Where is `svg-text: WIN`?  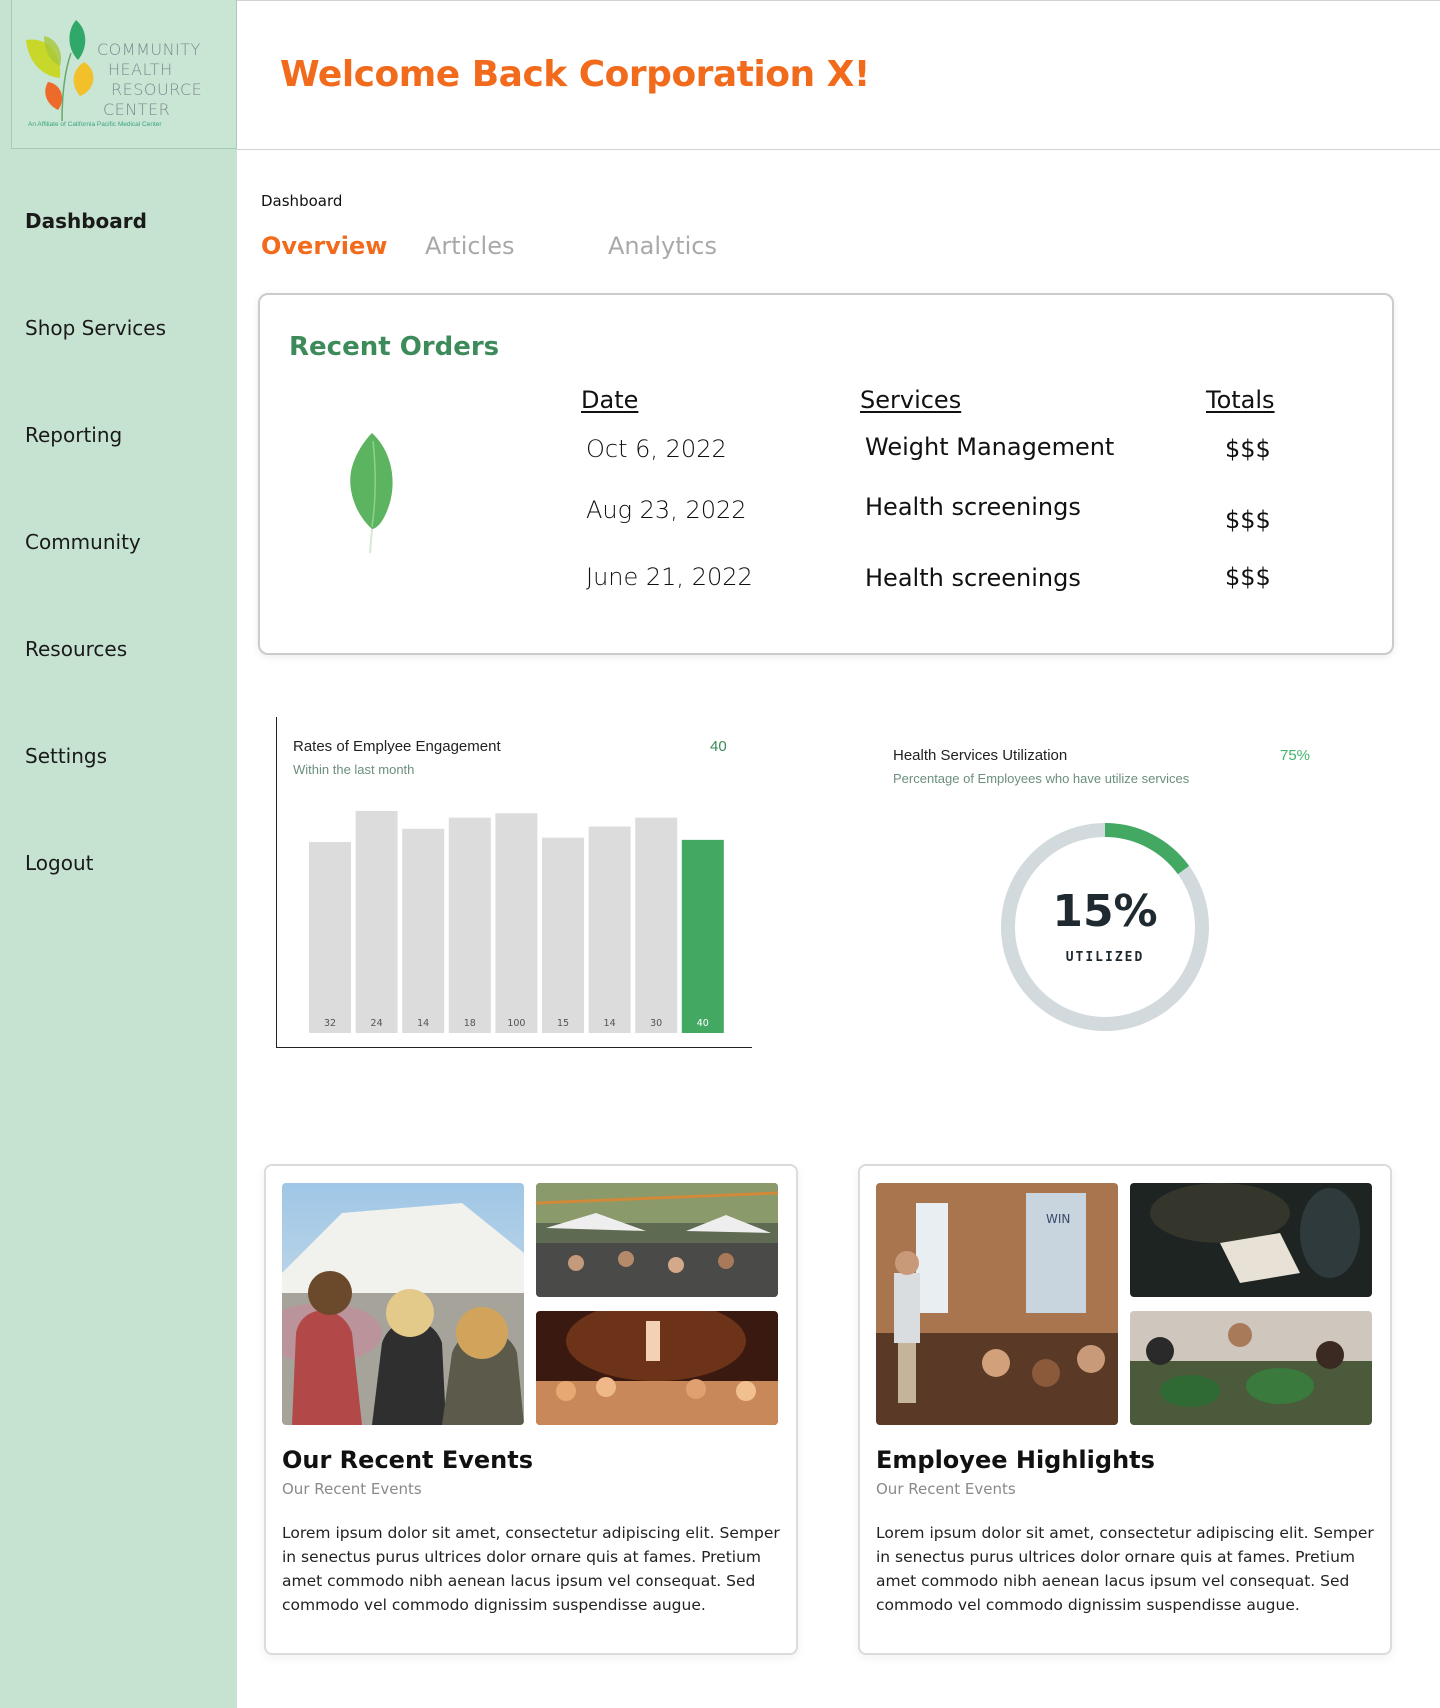 svg-text: WIN is located at coordinates (1058, 1219).